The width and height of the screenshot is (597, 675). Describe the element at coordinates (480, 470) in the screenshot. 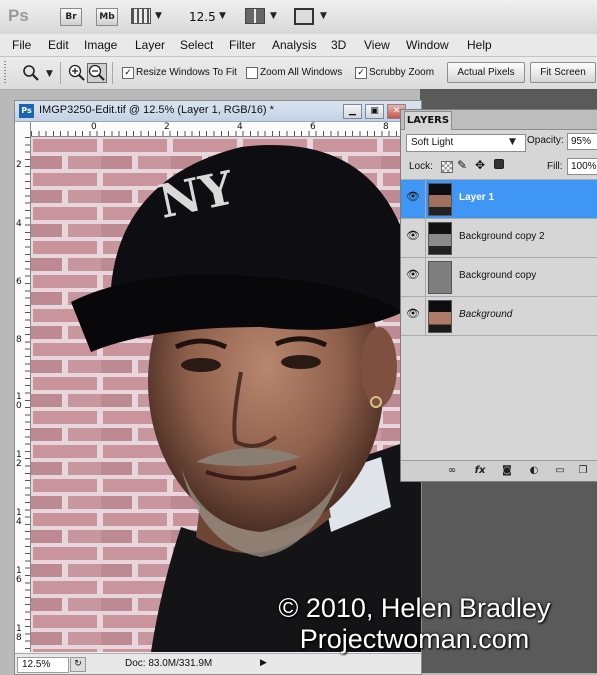

I see `layer-style-icon: fx` at that location.